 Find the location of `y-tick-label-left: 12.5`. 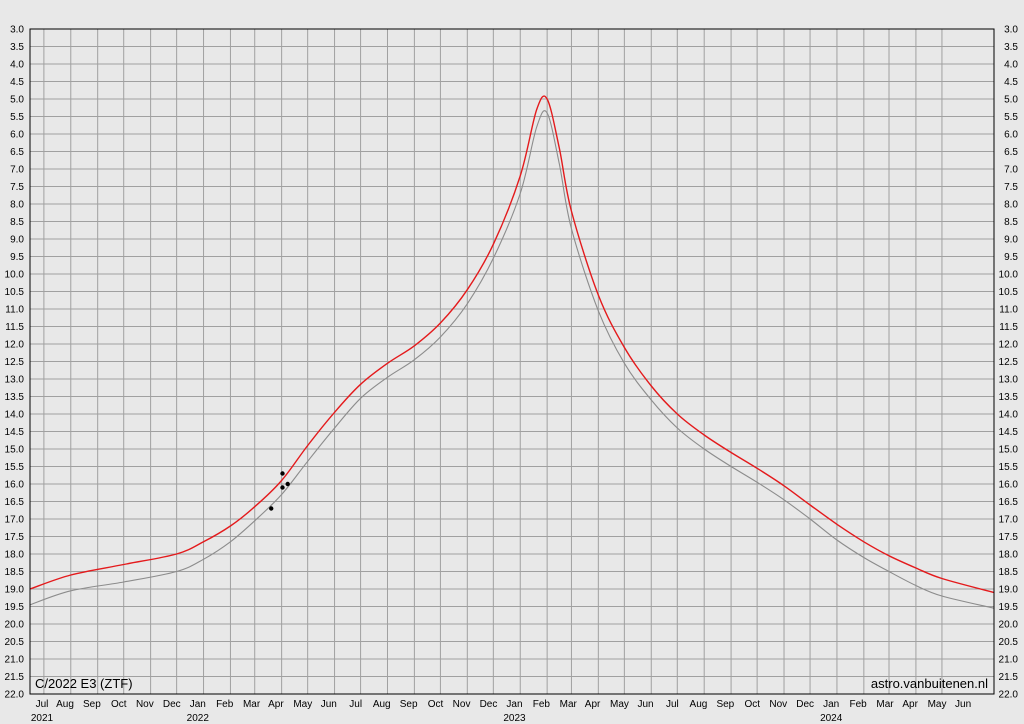

y-tick-label-left: 12.5 is located at coordinates (15, 362).